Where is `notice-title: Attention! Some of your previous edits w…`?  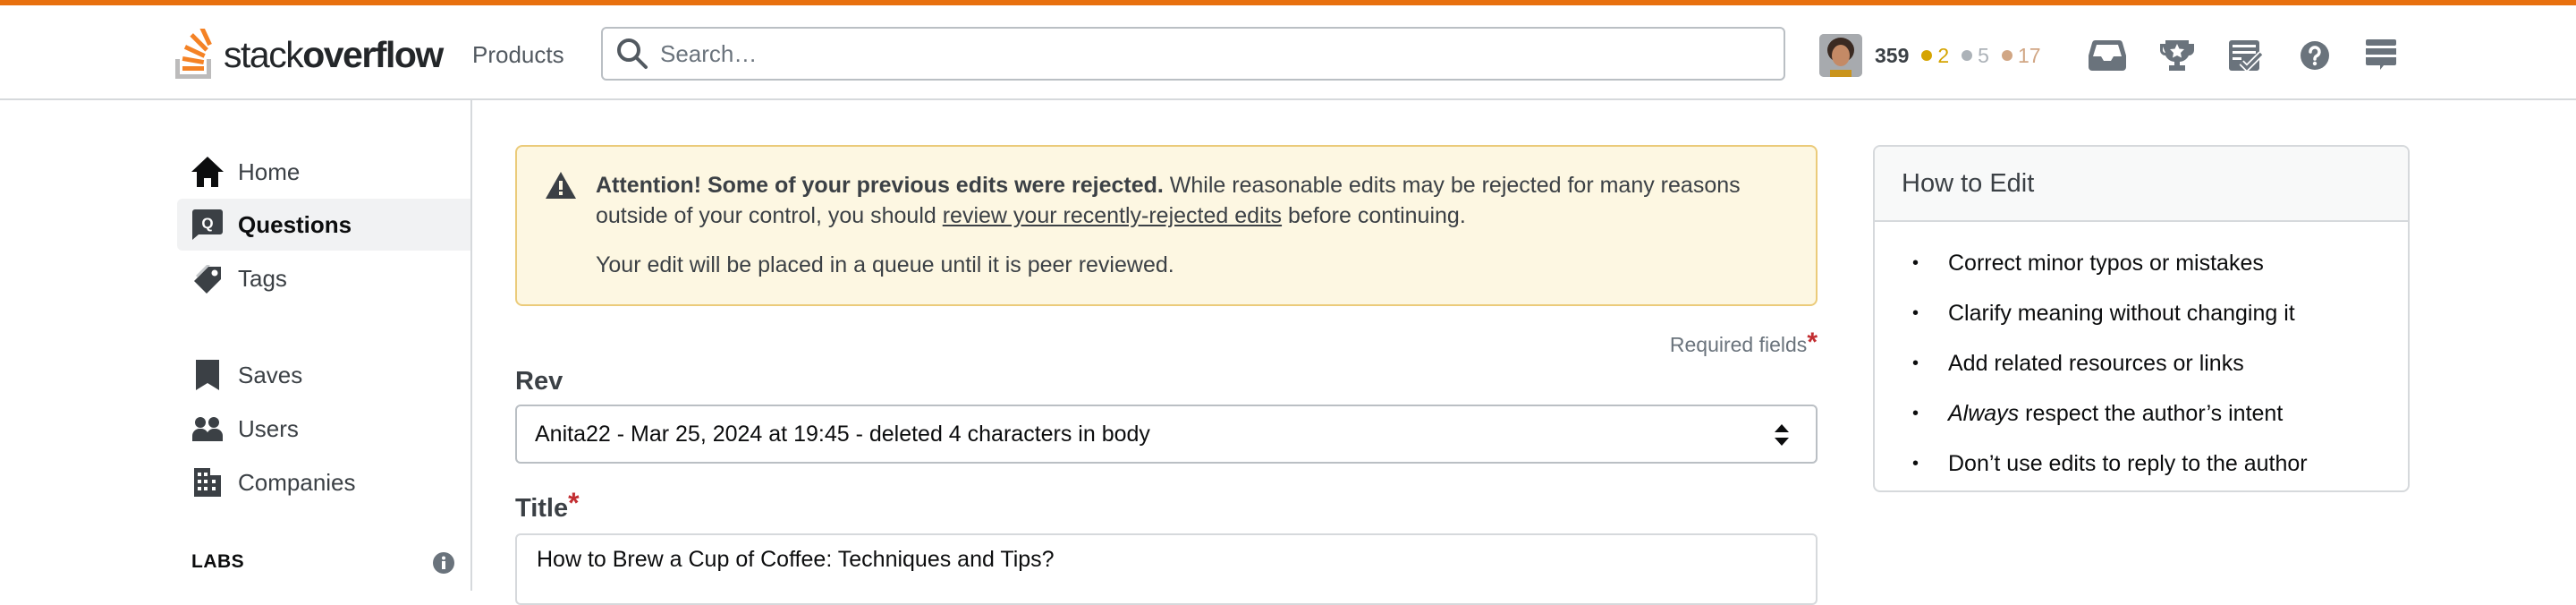
notice-title: Attention! Some of your previous edits w… is located at coordinates (880, 185).